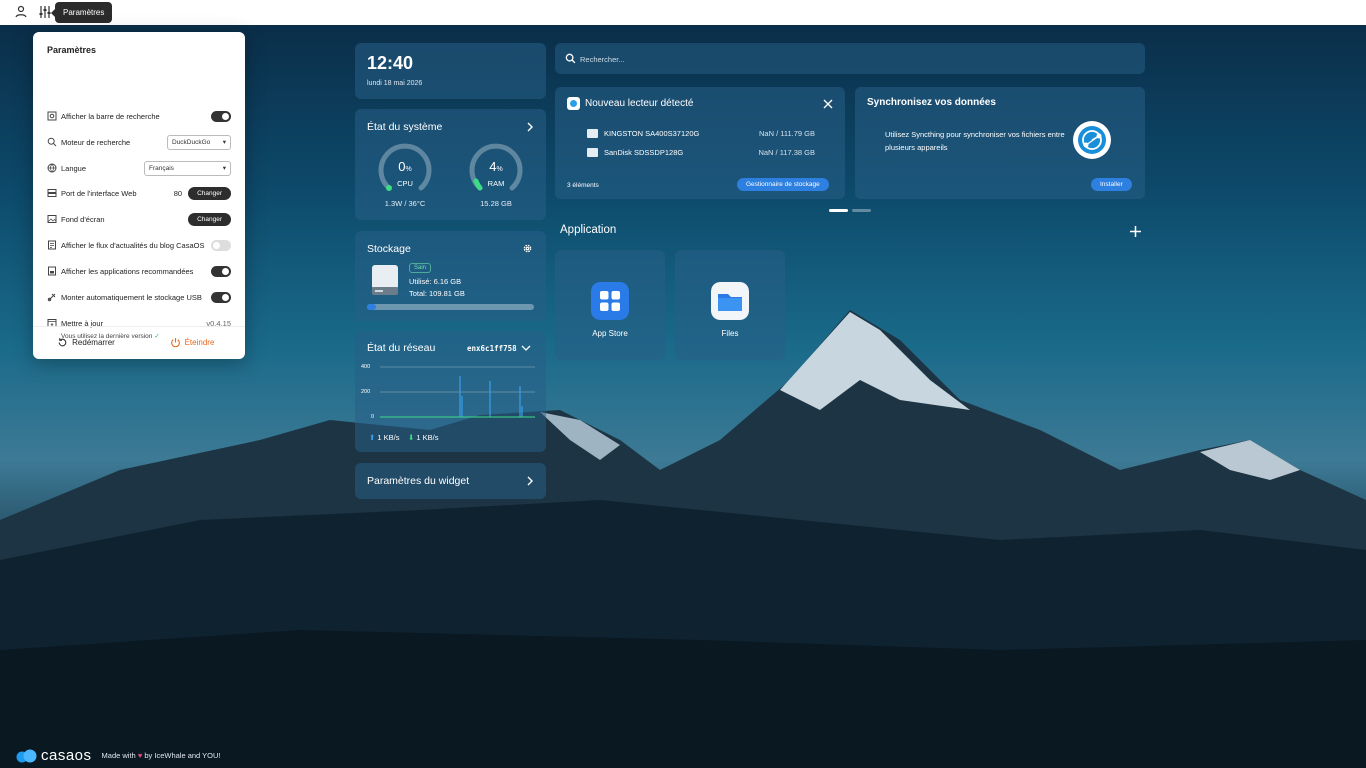  I want to click on footer-divider, so click(139, 326).